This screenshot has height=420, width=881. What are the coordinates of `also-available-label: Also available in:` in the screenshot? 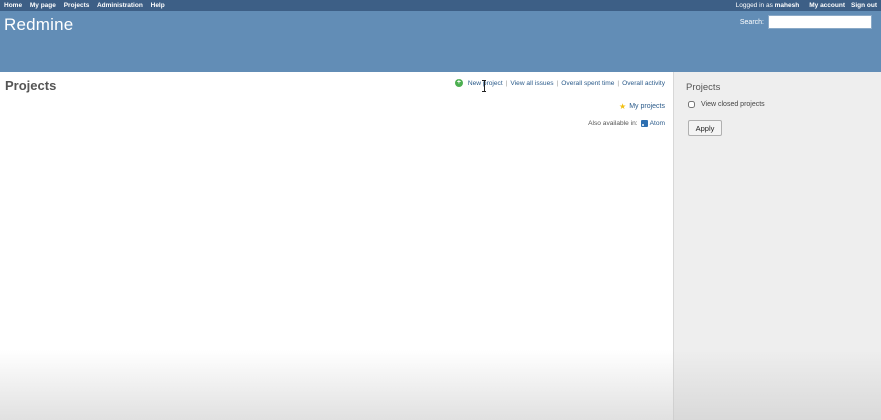 It's located at (613, 123).